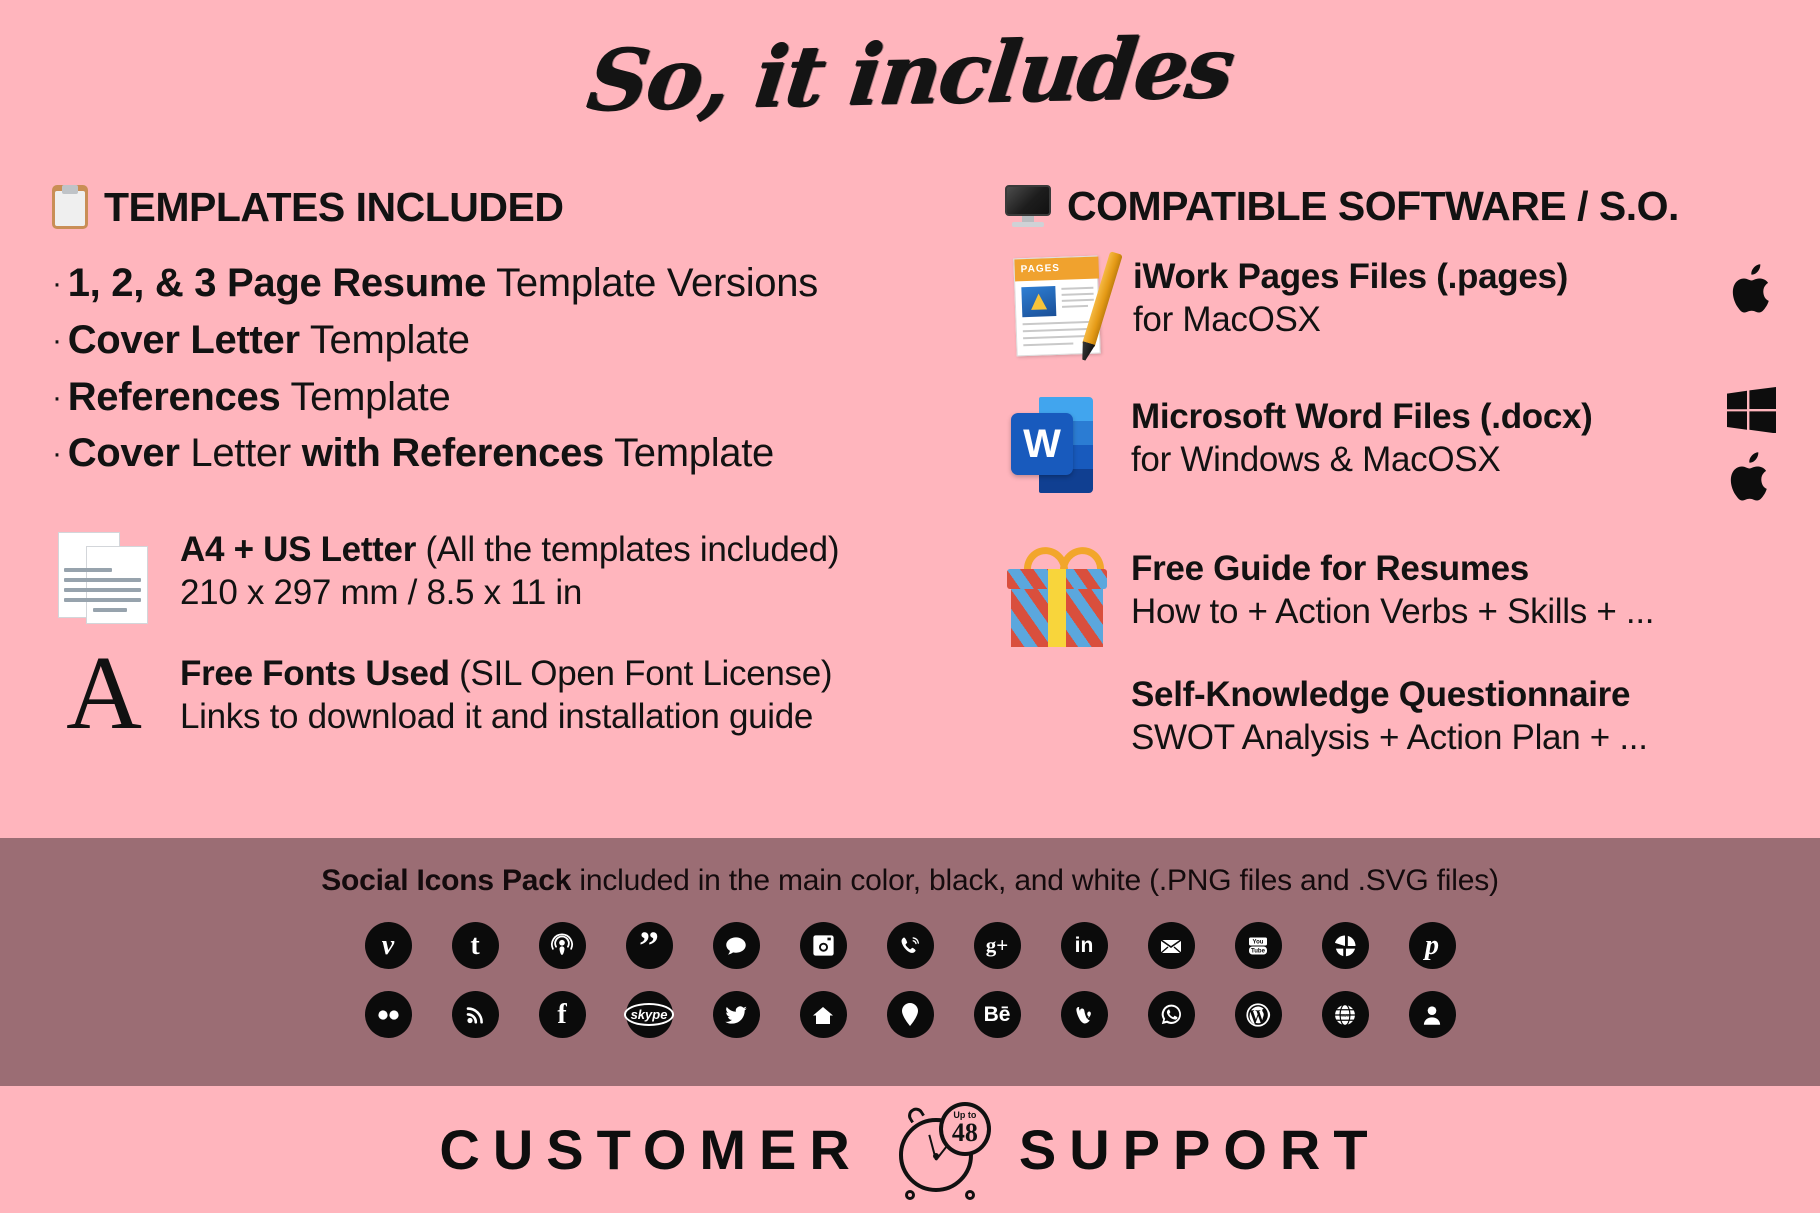  Describe the element at coordinates (446, 880) in the screenshot. I see `social-band-title-bold: Social Icons Pack` at that location.